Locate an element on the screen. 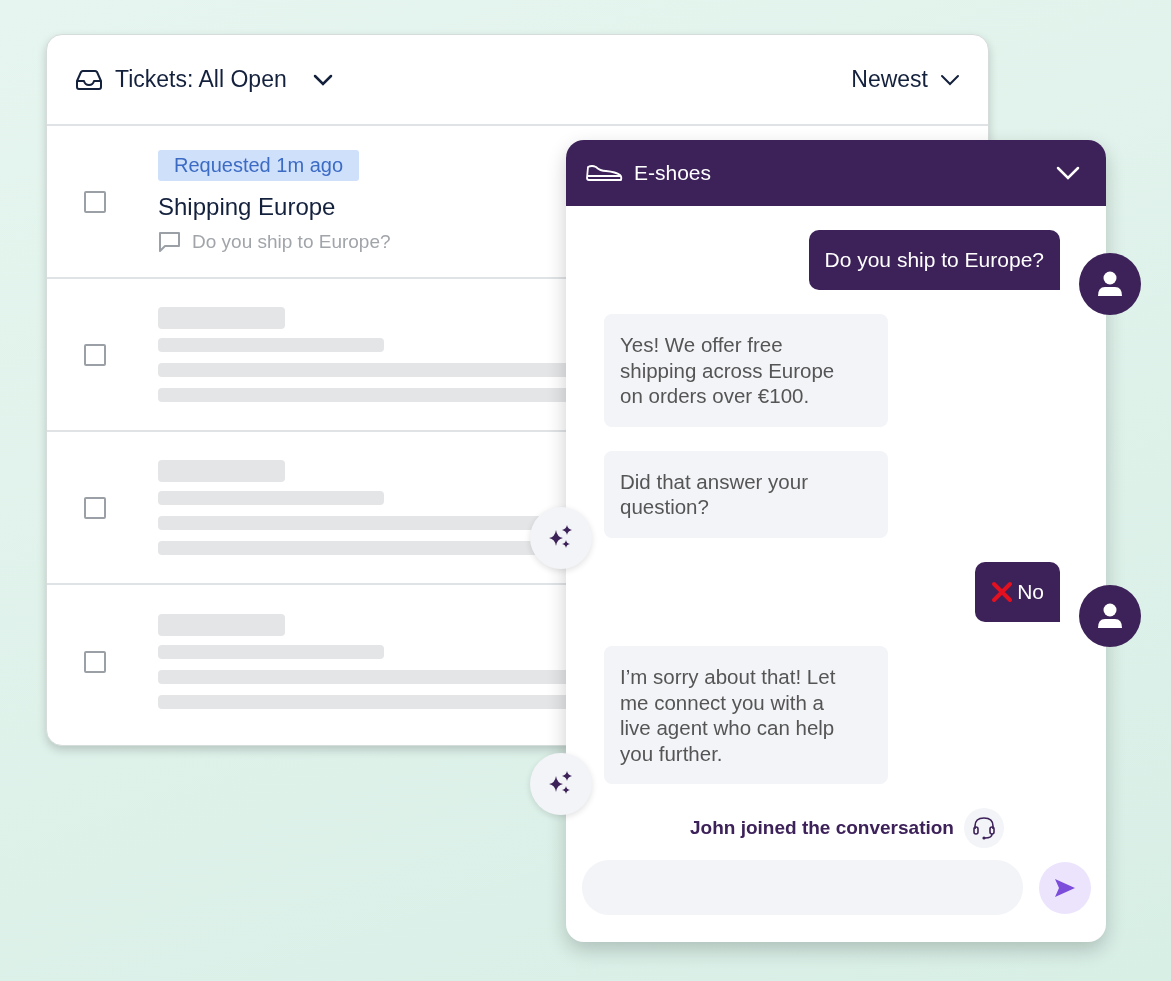  shoe-icon is located at coordinates (605, 173).